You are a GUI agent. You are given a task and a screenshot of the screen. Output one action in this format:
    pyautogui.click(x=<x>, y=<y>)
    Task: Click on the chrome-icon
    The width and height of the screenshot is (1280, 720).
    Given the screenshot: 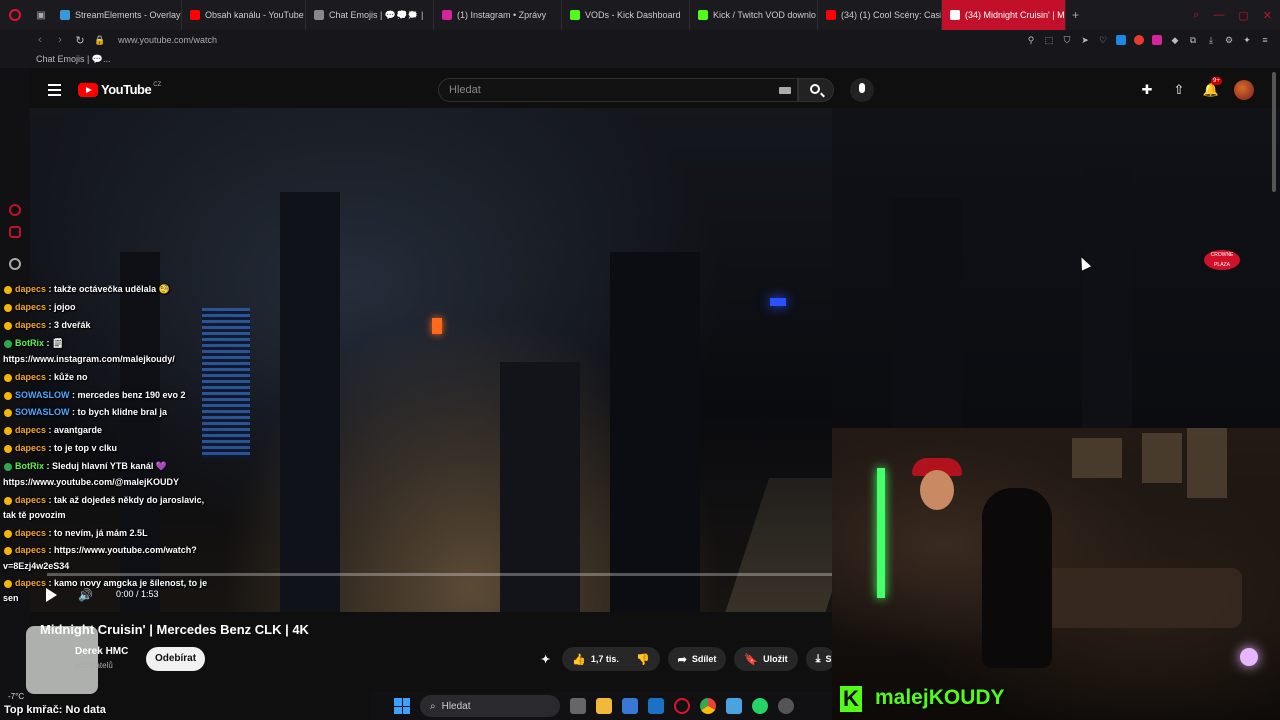 What is the action you would take?
    pyautogui.click(x=708, y=706)
    